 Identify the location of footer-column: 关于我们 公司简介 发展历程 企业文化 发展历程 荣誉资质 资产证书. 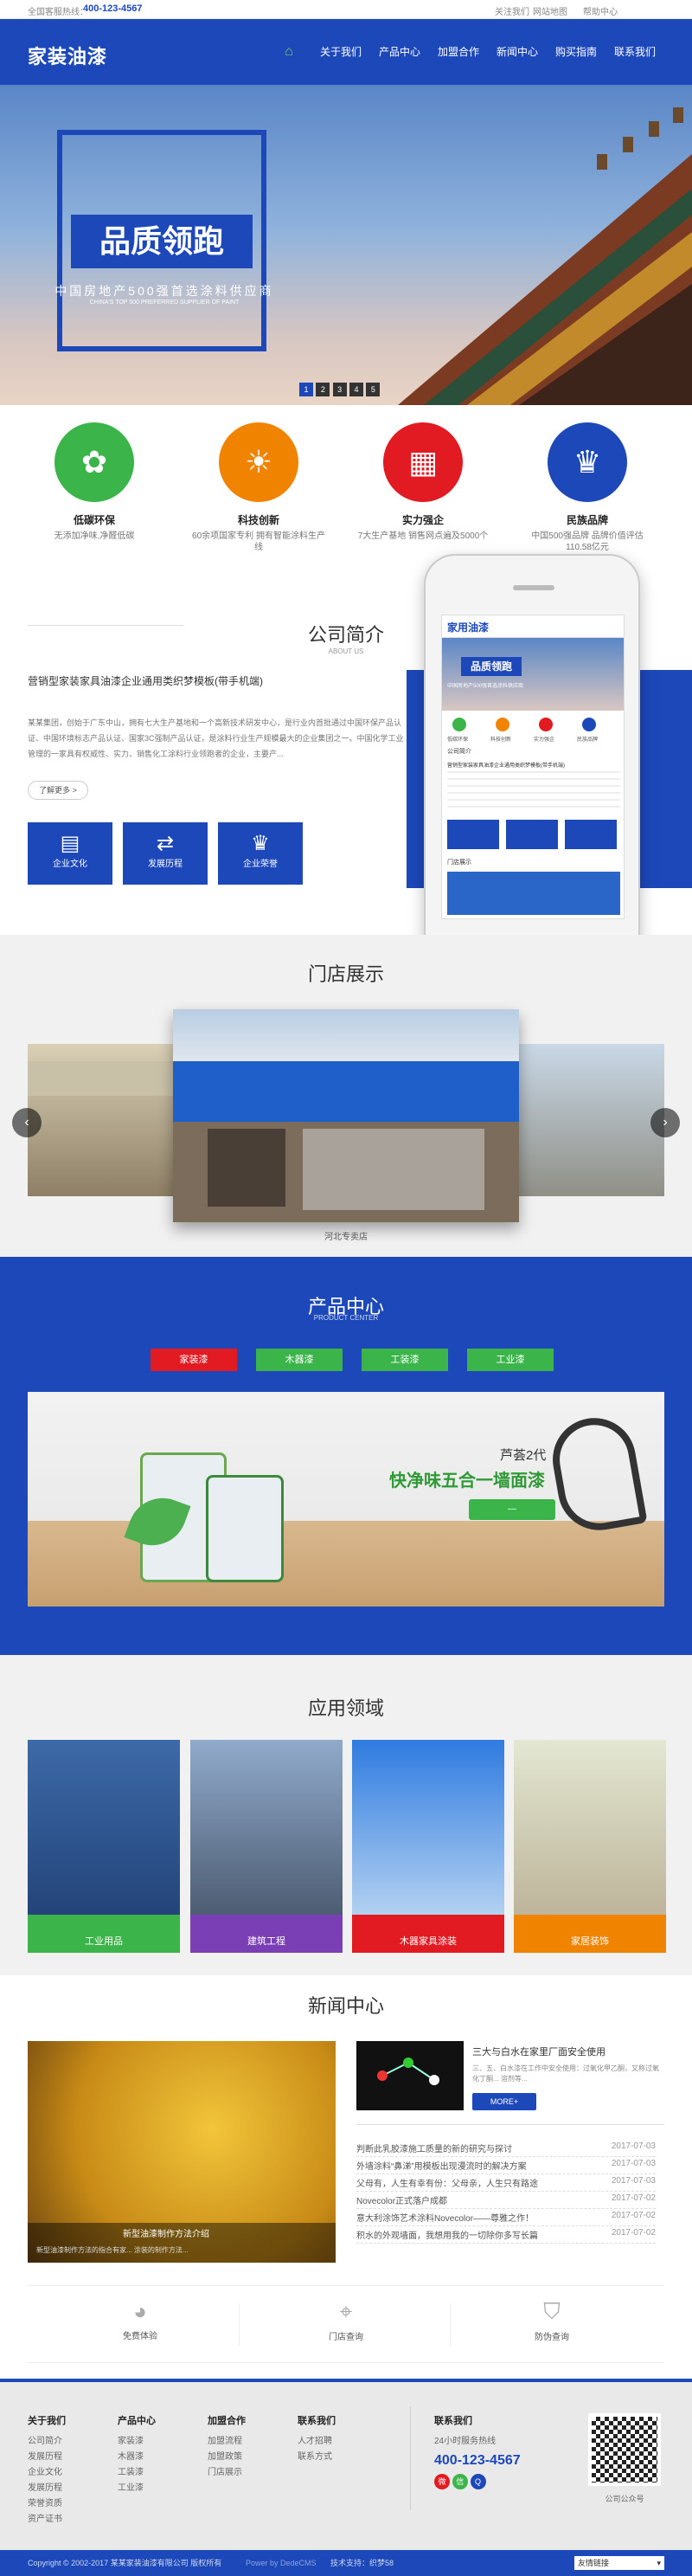
(47, 2470).